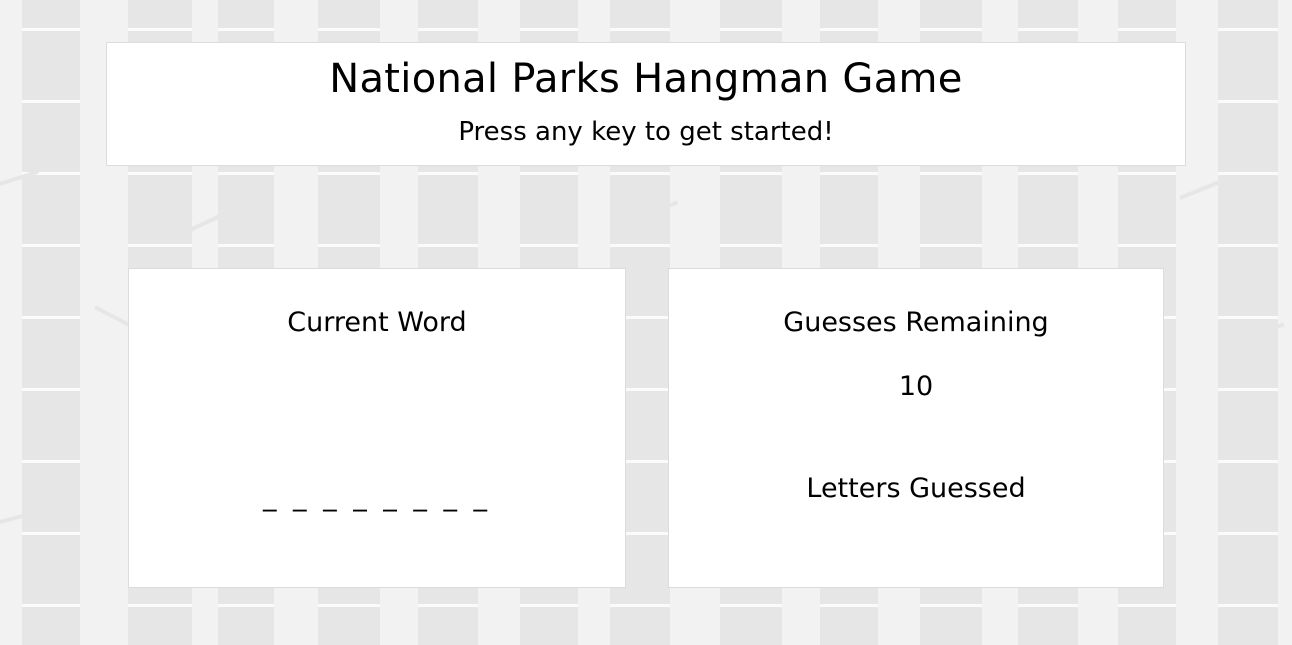 The image size is (1292, 645). Describe the element at coordinates (646, 132) in the screenshot. I see `start-instruction: Press any key to get started!` at that location.